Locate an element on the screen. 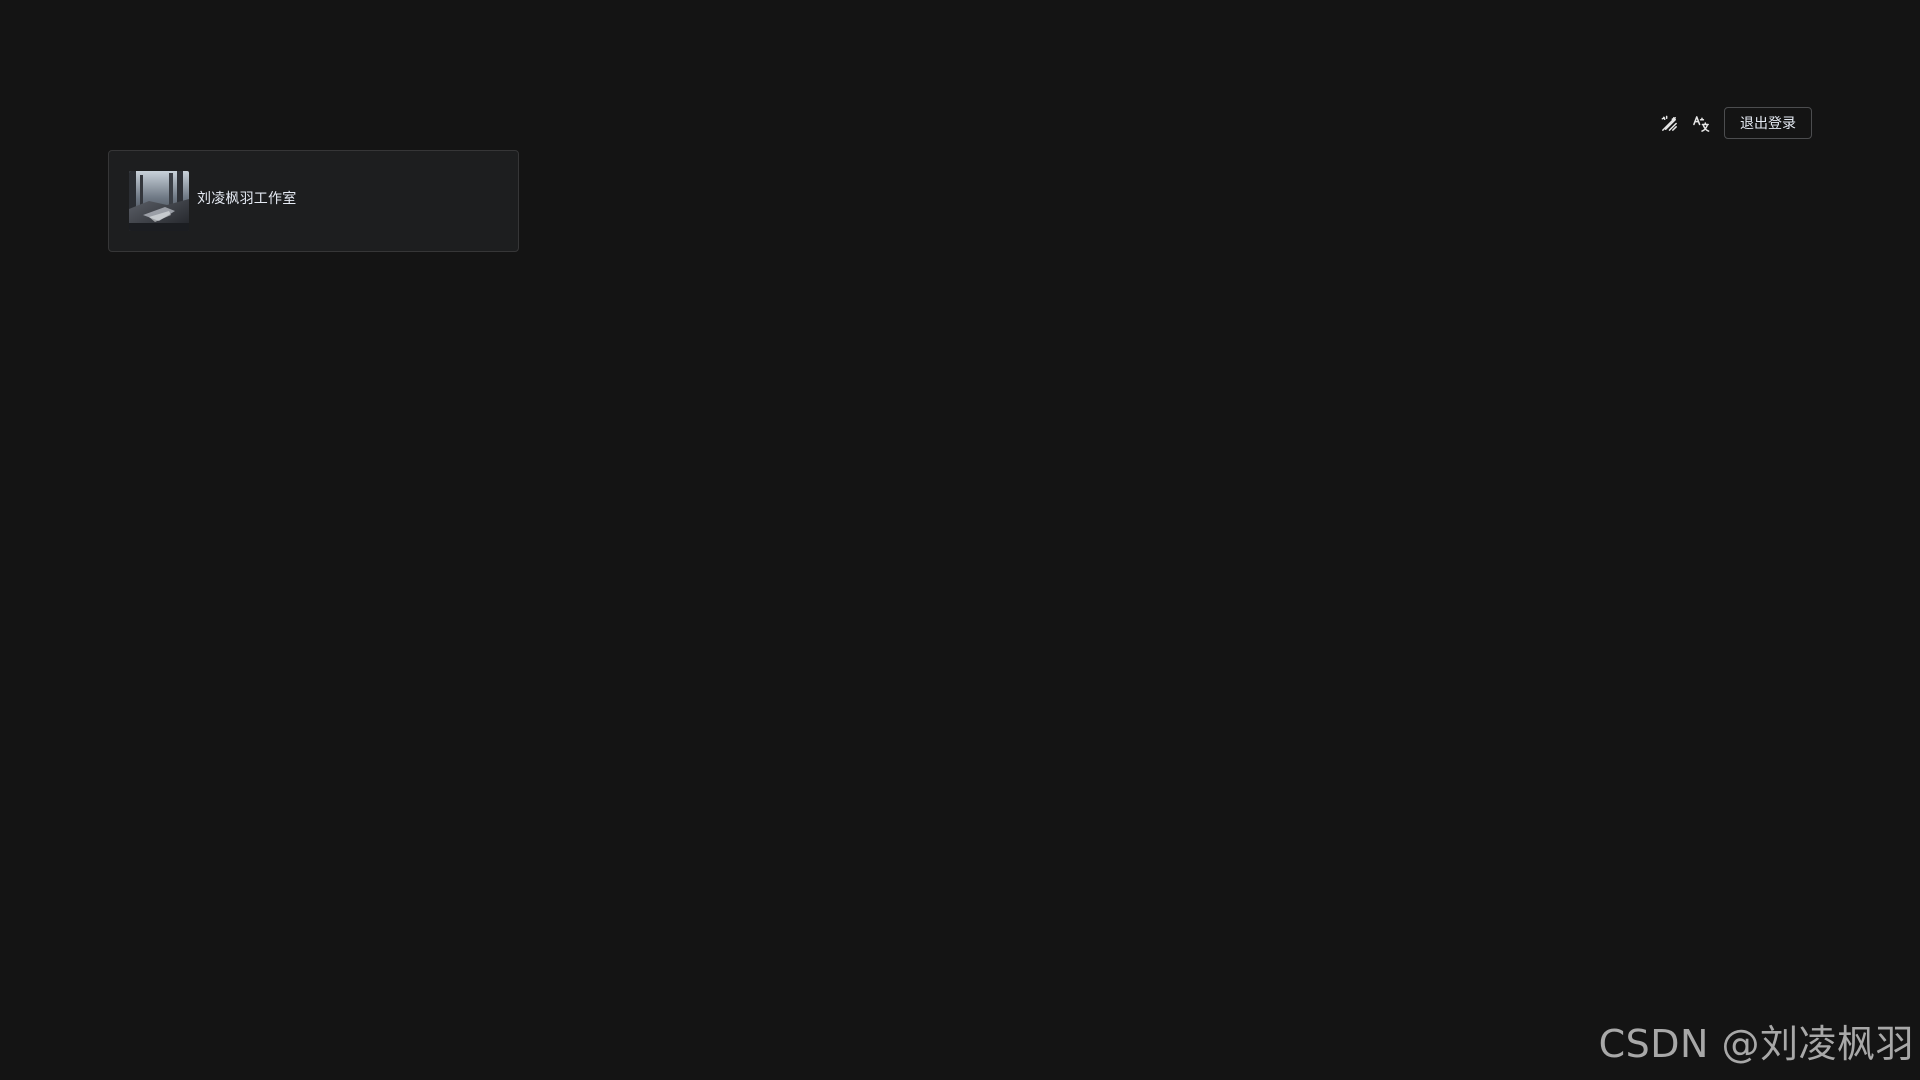 This screenshot has height=1080, width=1920. header-toolbar: 退出登录 is located at coordinates (1735, 123).